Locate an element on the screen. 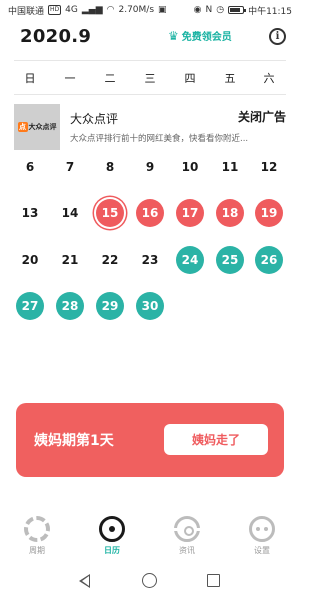  weekday-label: 四 is located at coordinates (190, 78).